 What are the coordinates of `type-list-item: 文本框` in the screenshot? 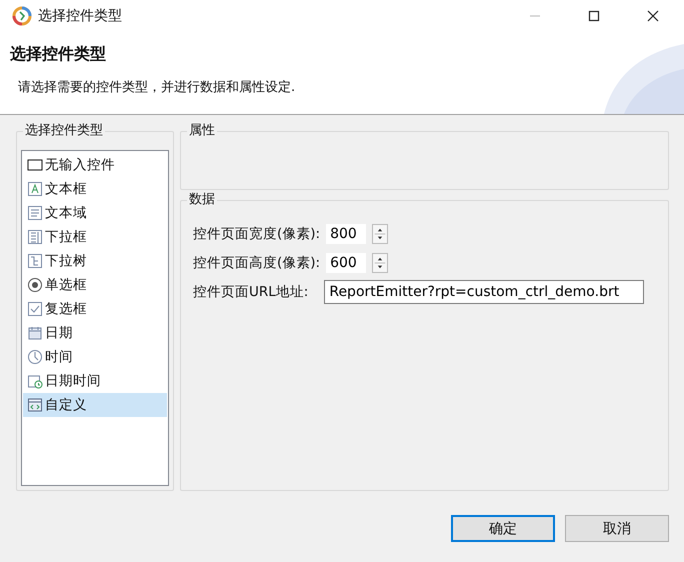 It's located at (95, 189).